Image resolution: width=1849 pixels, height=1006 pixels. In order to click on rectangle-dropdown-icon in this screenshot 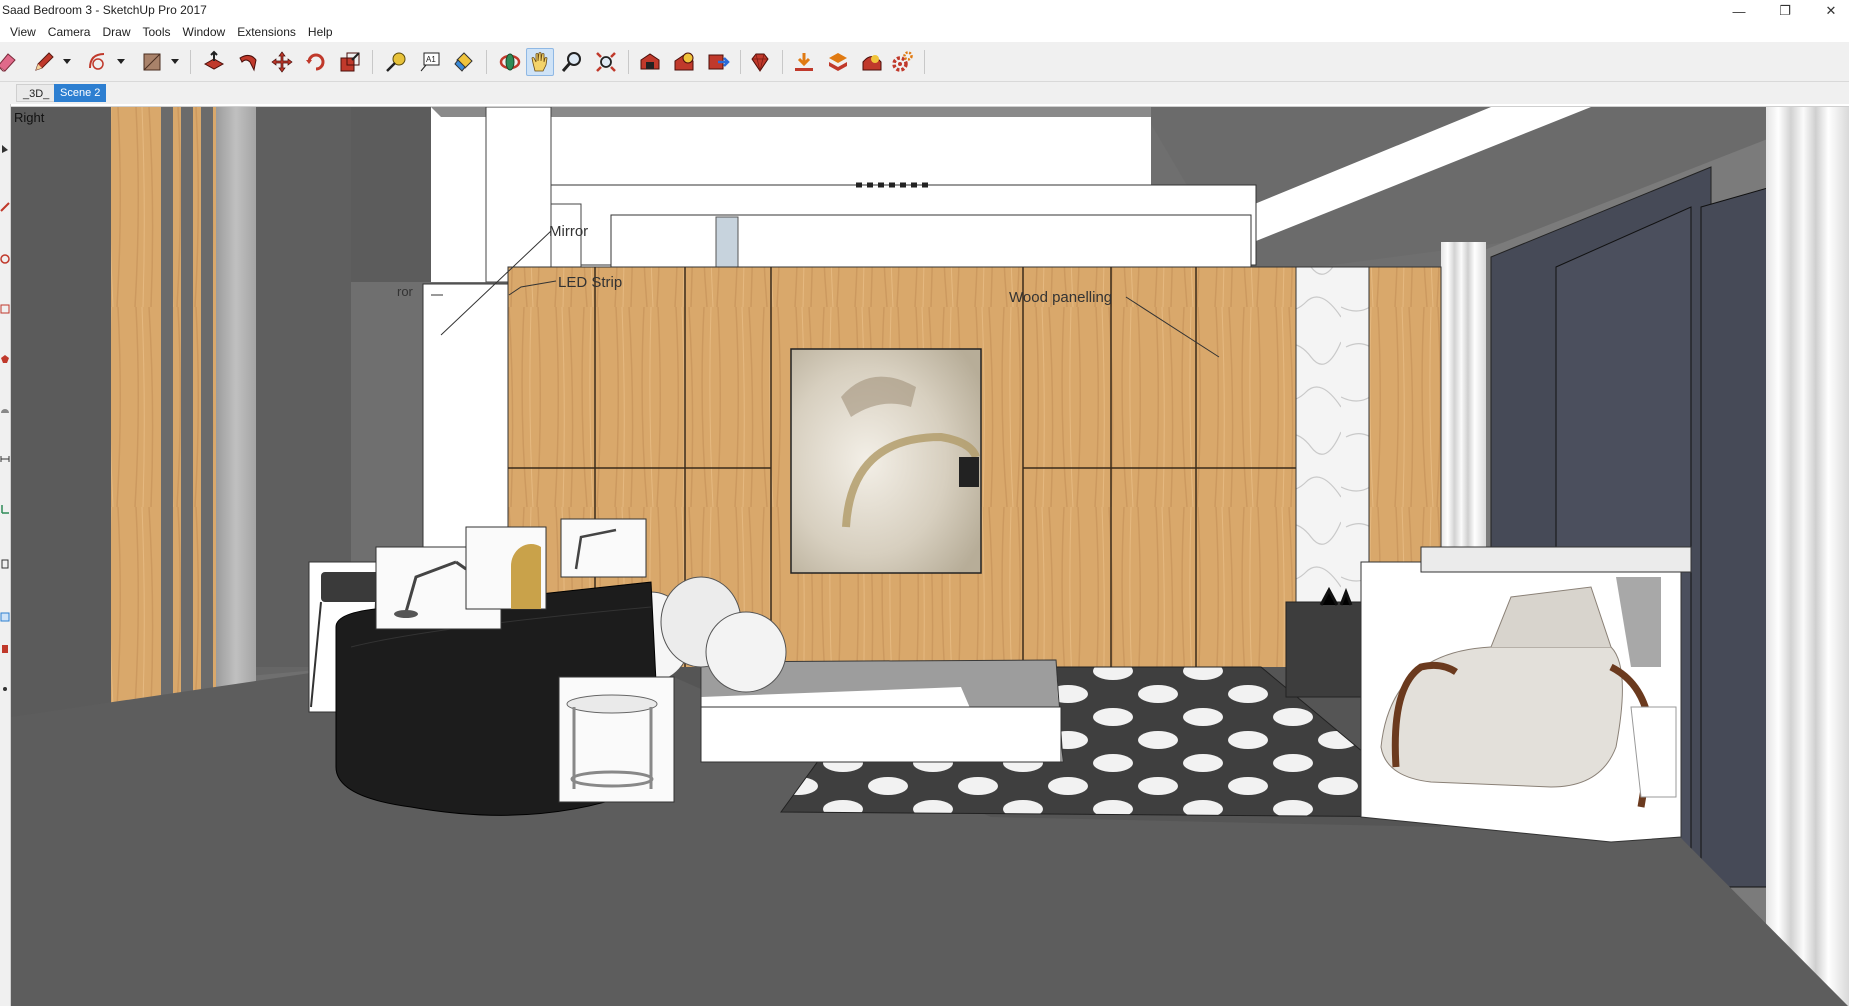, I will do `click(175, 61)`.